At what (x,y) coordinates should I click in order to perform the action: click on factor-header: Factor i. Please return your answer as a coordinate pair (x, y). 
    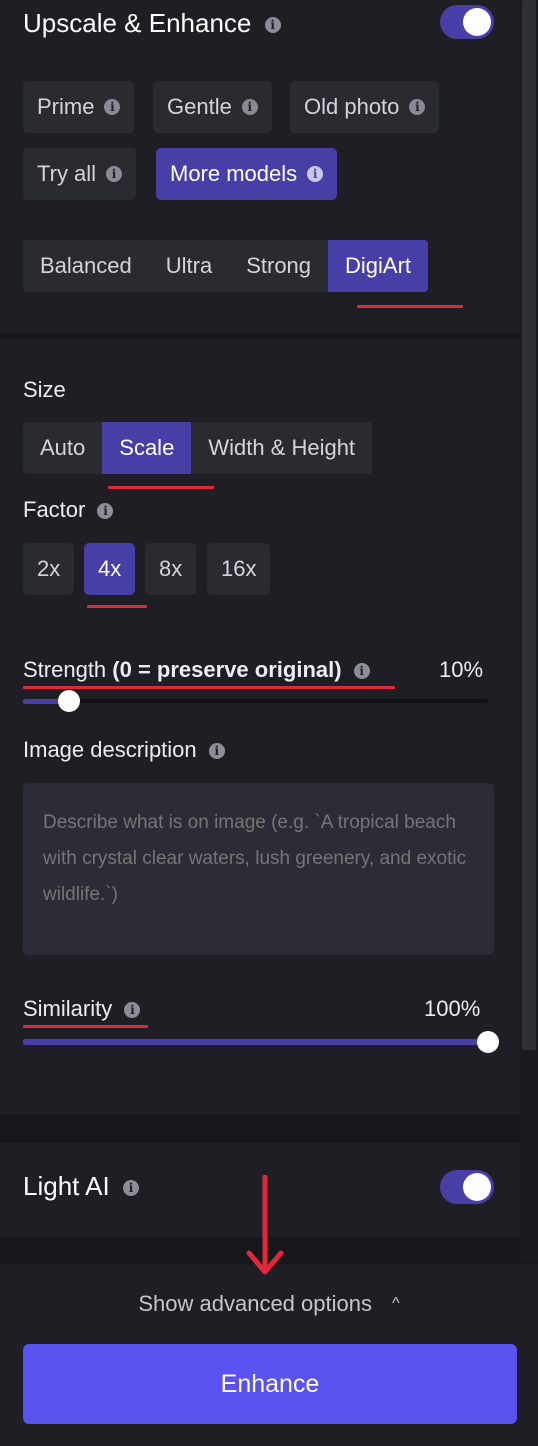
    Looking at the image, I should click on (68, 510).